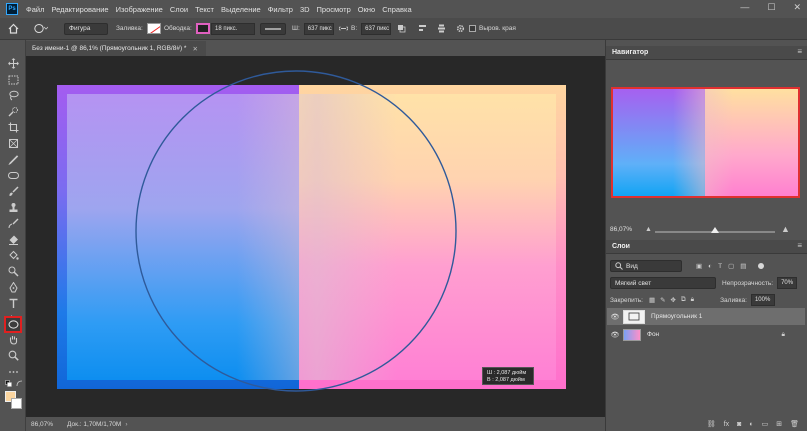  Describe the element at coordinates (794, 424) in the screenshot. I see `delete-layer-icon: 🗑︎` at that location.